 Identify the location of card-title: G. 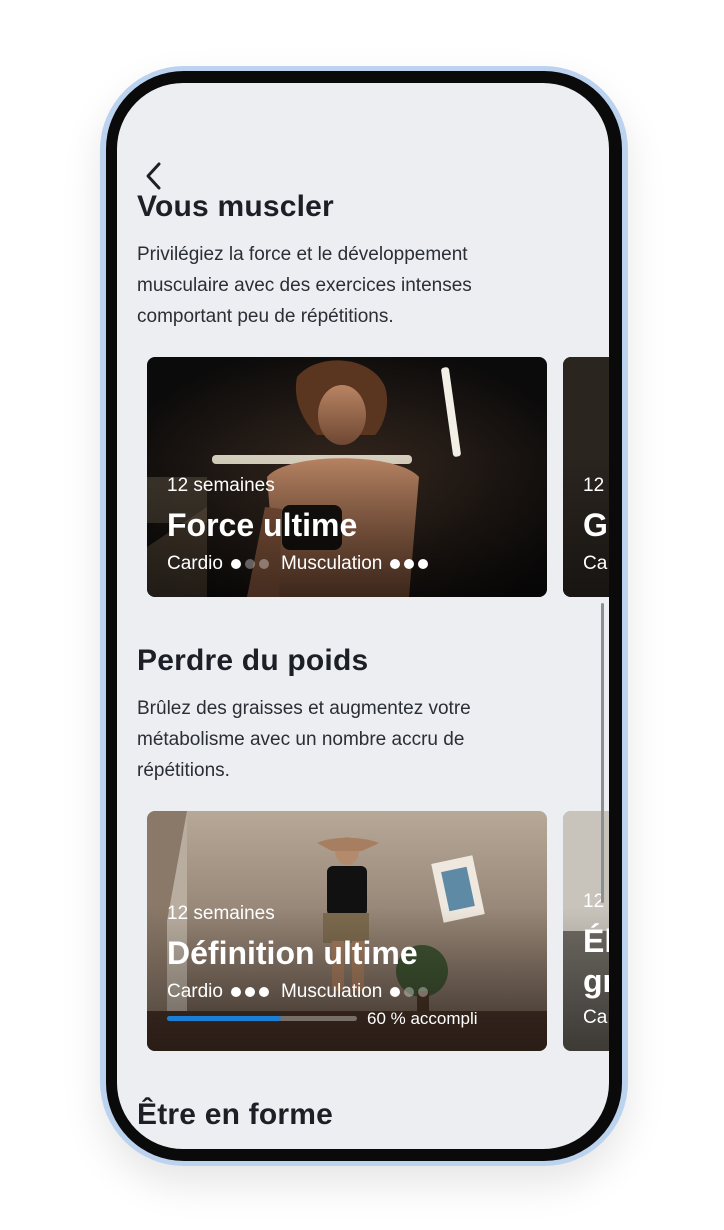
(595, 525).